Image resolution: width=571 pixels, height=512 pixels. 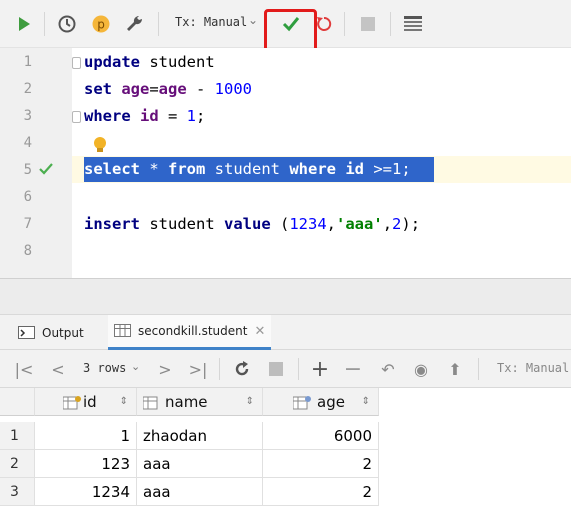 I want to click on code-token: value, so click(x=247, y=224).